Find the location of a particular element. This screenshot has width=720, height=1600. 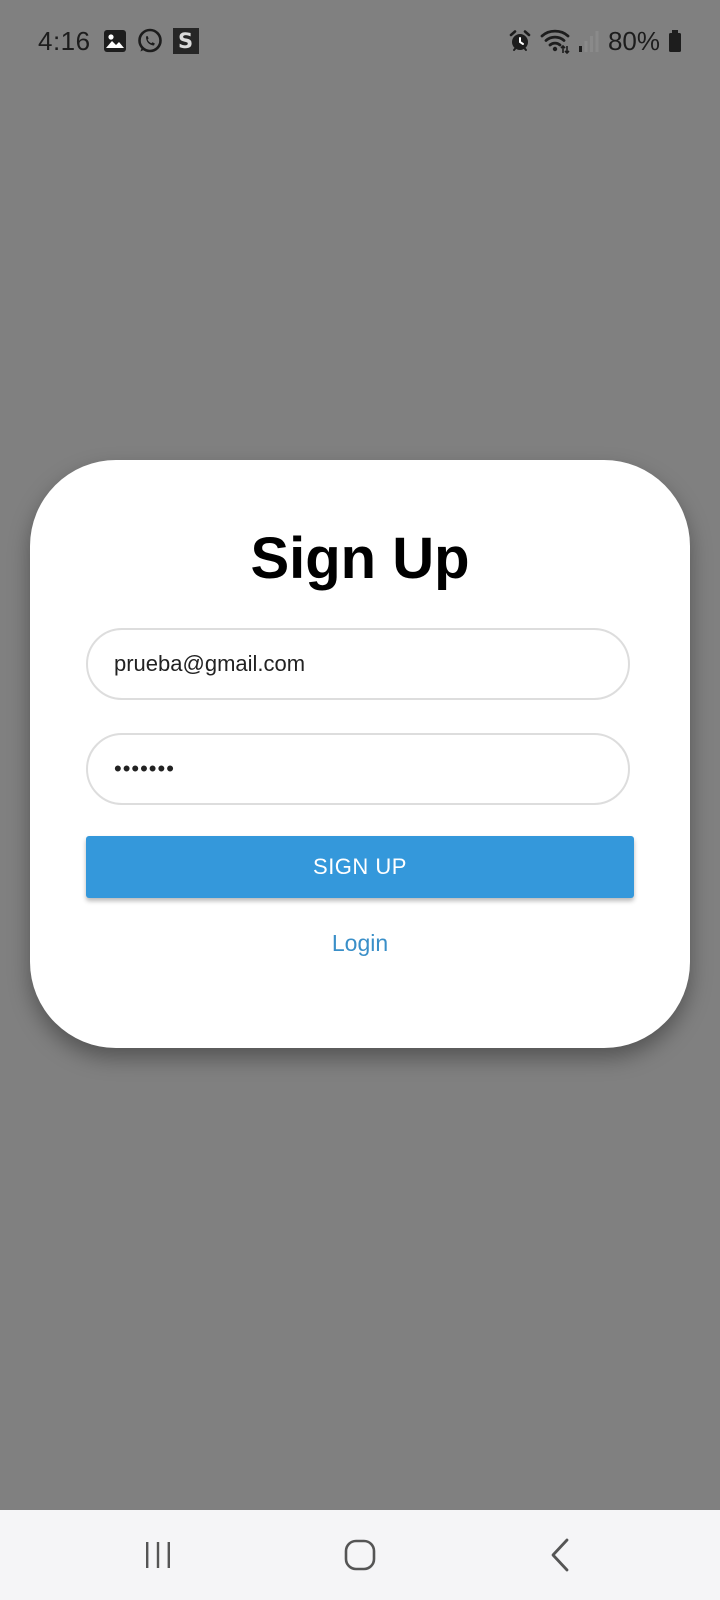

email-field is located at coordinates (358, 664).